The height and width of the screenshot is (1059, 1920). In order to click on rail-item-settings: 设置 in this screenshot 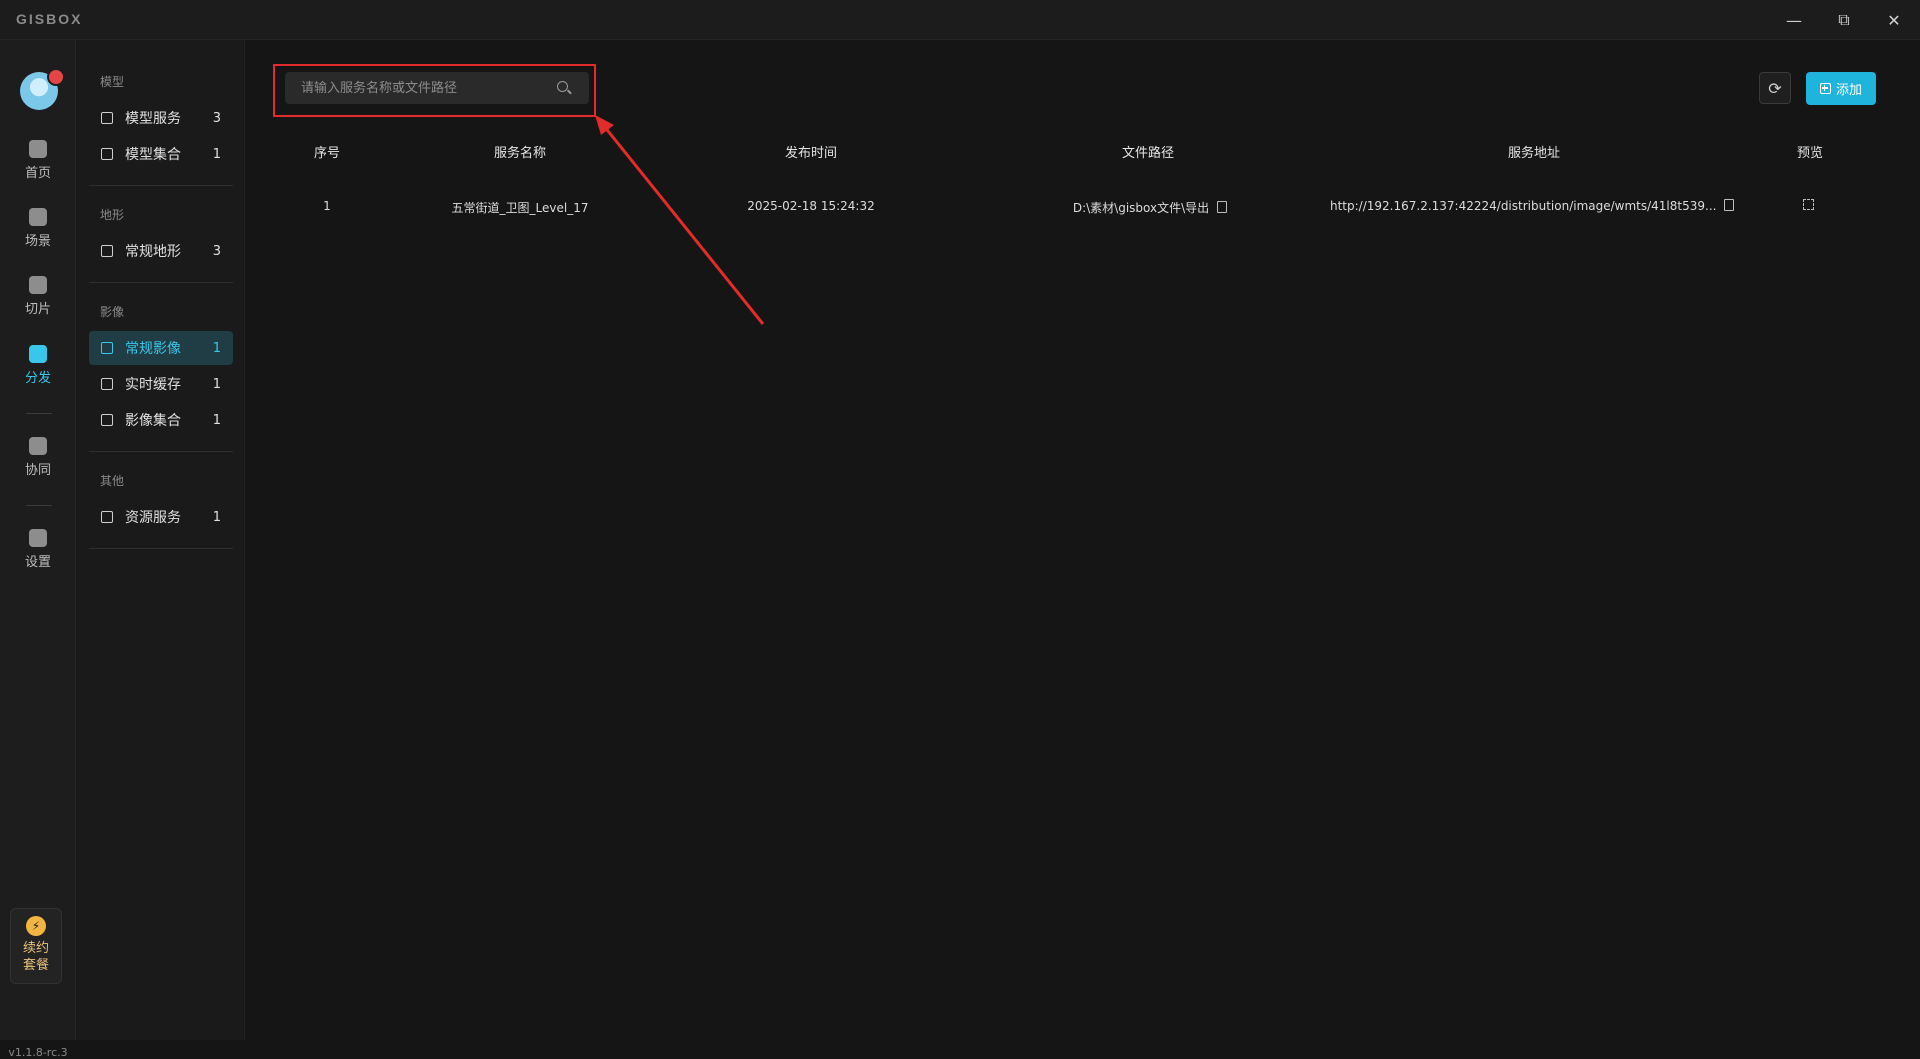, I will do `click(38, 557)`.